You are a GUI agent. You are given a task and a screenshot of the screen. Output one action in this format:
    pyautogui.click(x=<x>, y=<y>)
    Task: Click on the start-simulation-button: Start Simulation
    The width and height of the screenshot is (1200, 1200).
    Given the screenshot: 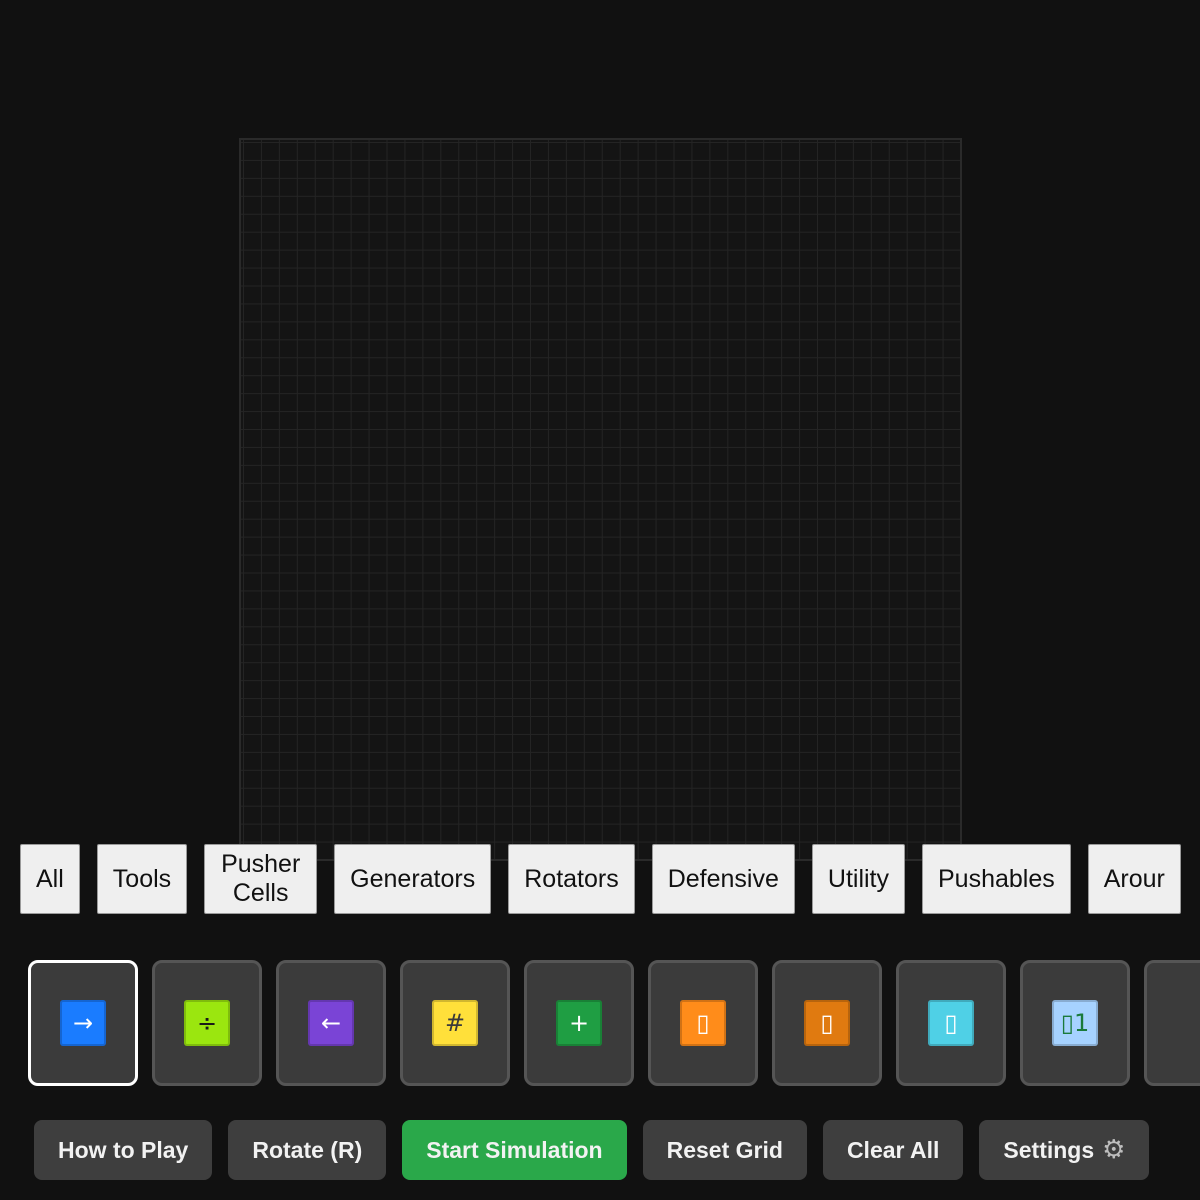 What is the action you would take?
    pyautogui.click(x=514, y=1150)
    